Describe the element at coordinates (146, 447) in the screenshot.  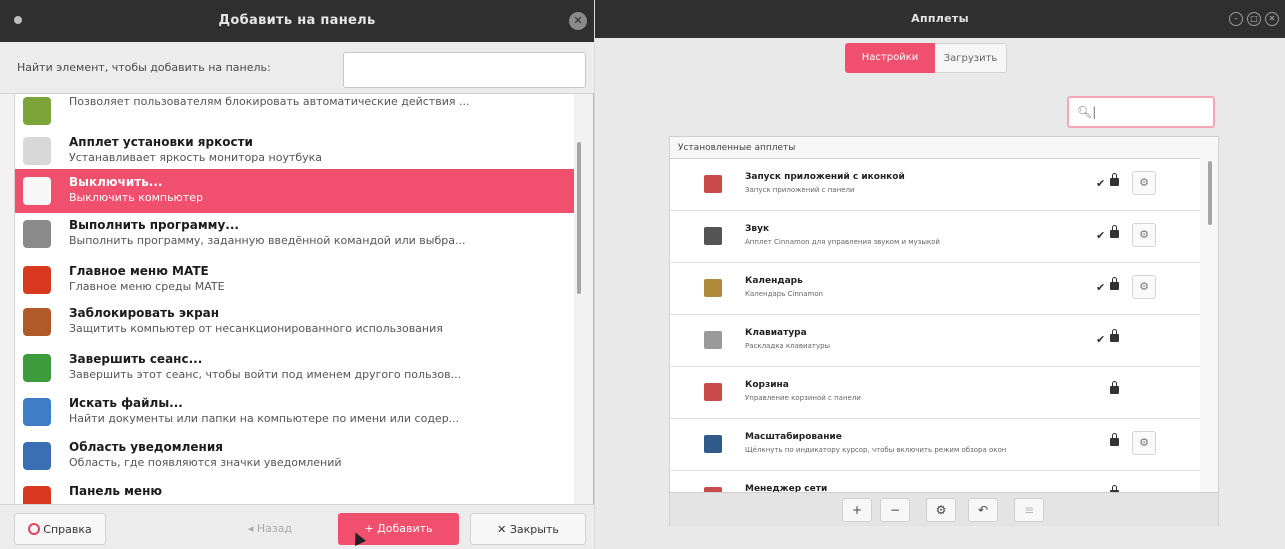
I see `applet-name: Область уведомления` at that location.